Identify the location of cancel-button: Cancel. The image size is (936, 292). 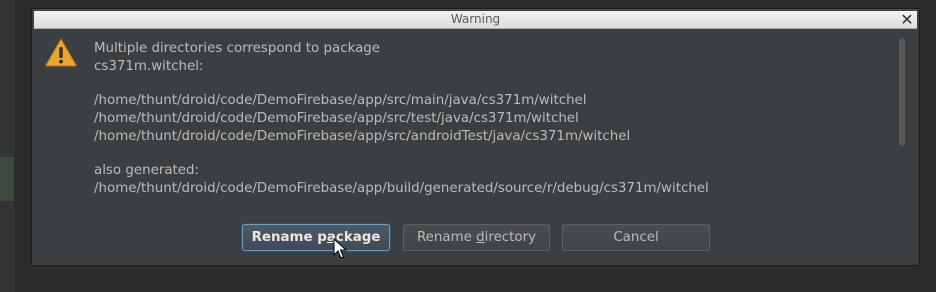
(636, 237).